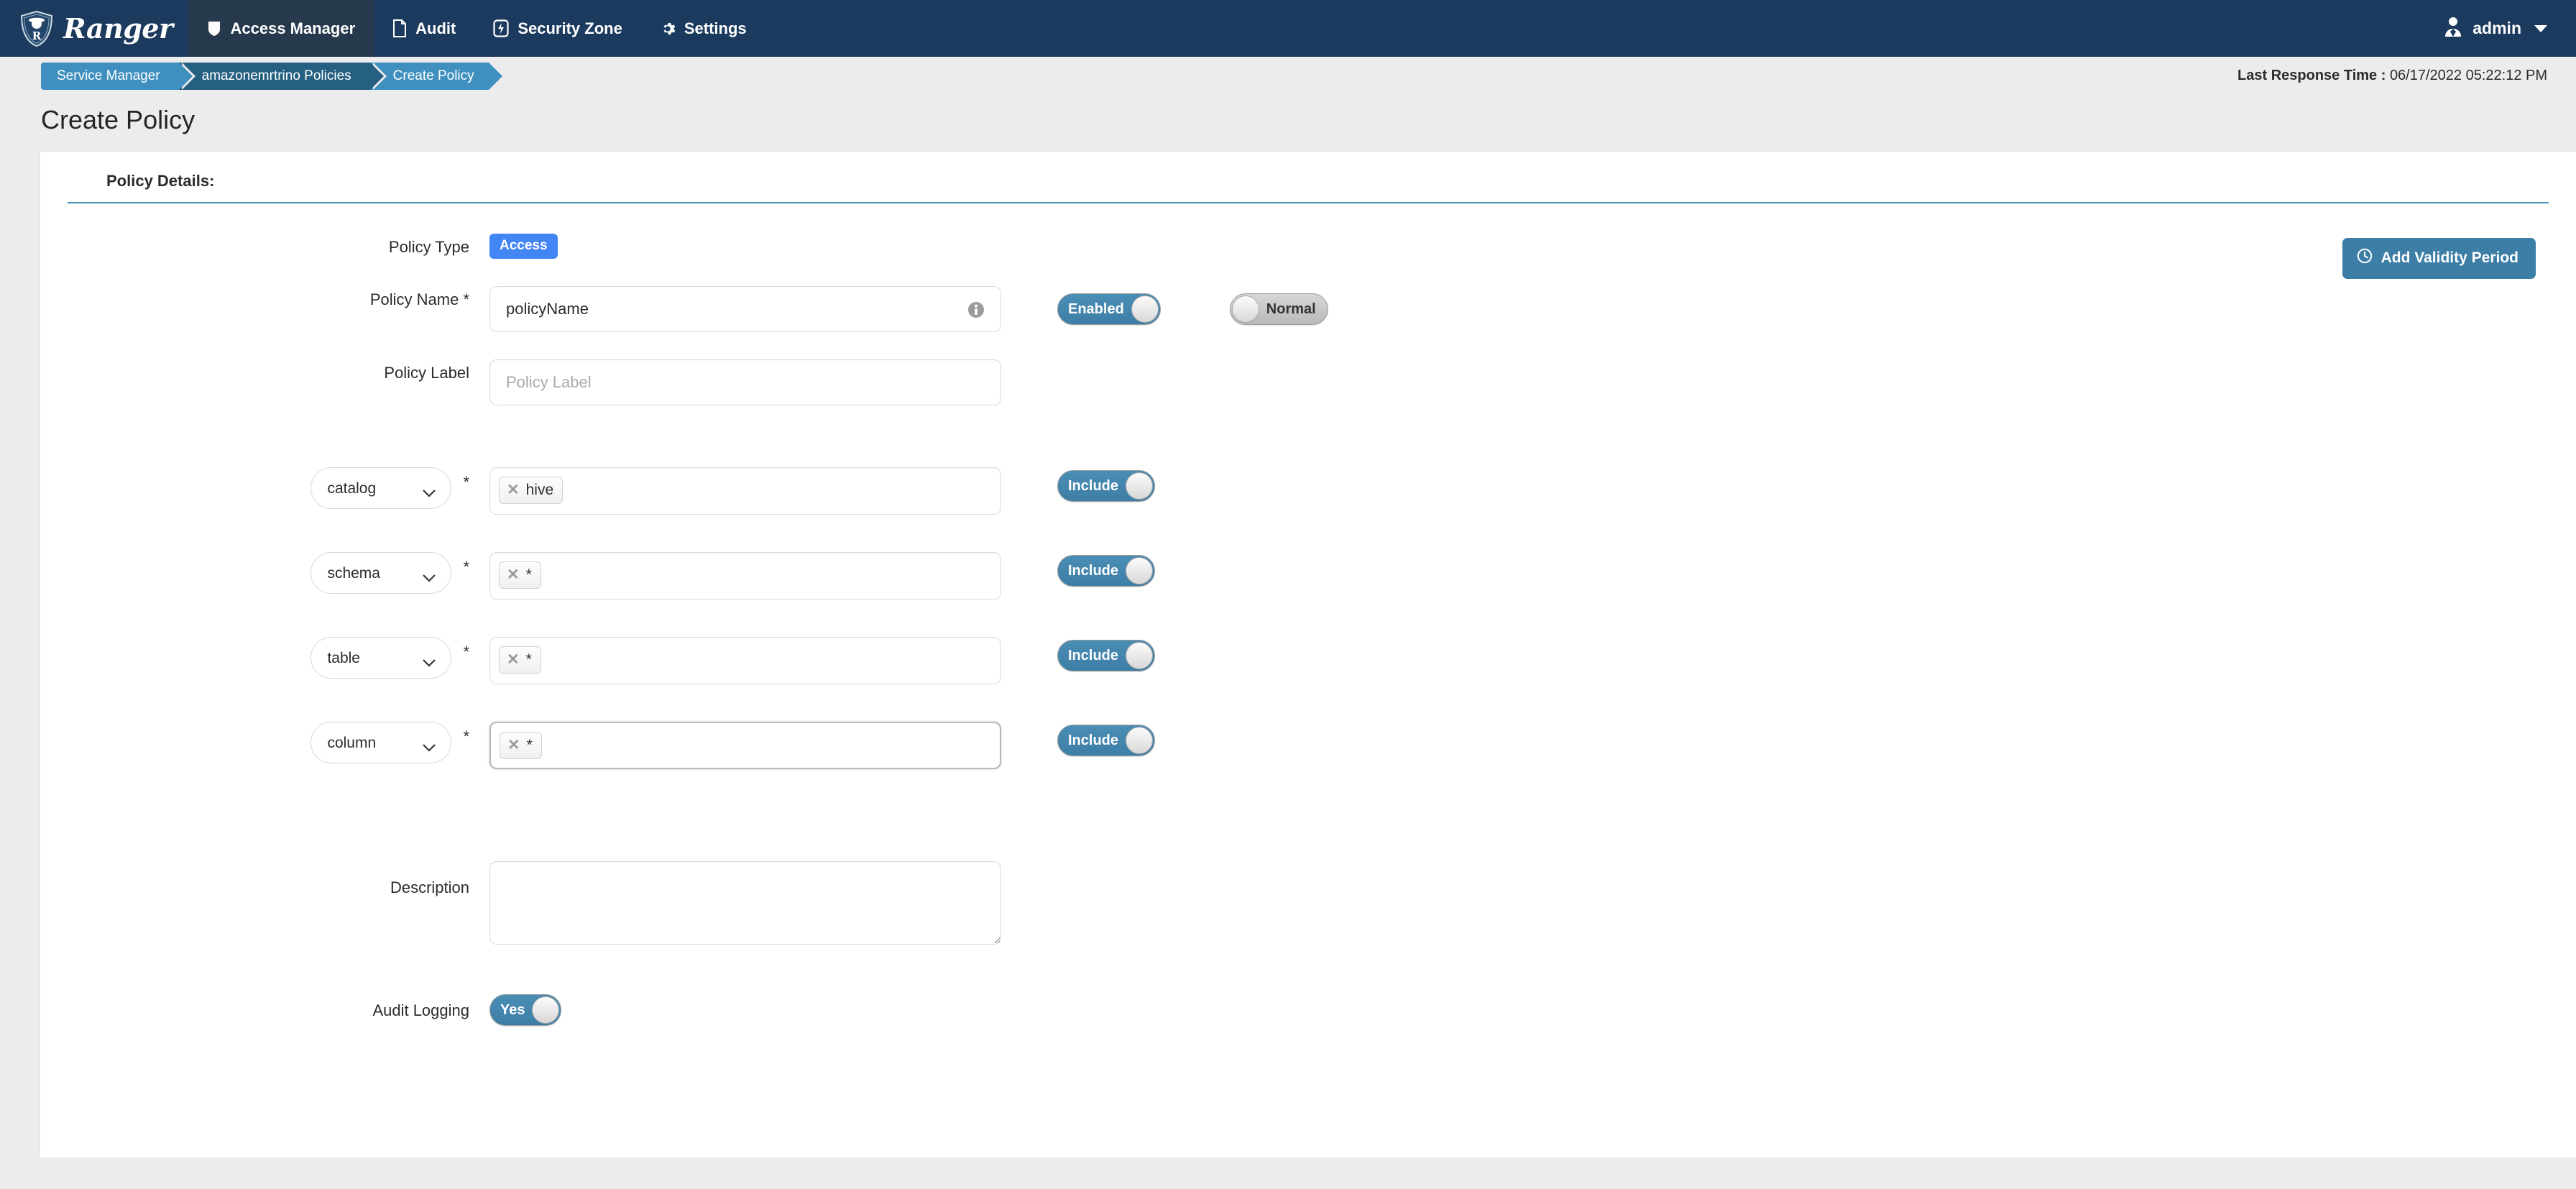  I want to click on breadcrumb-item-service-manager: Service Manager, so click(118, 76).